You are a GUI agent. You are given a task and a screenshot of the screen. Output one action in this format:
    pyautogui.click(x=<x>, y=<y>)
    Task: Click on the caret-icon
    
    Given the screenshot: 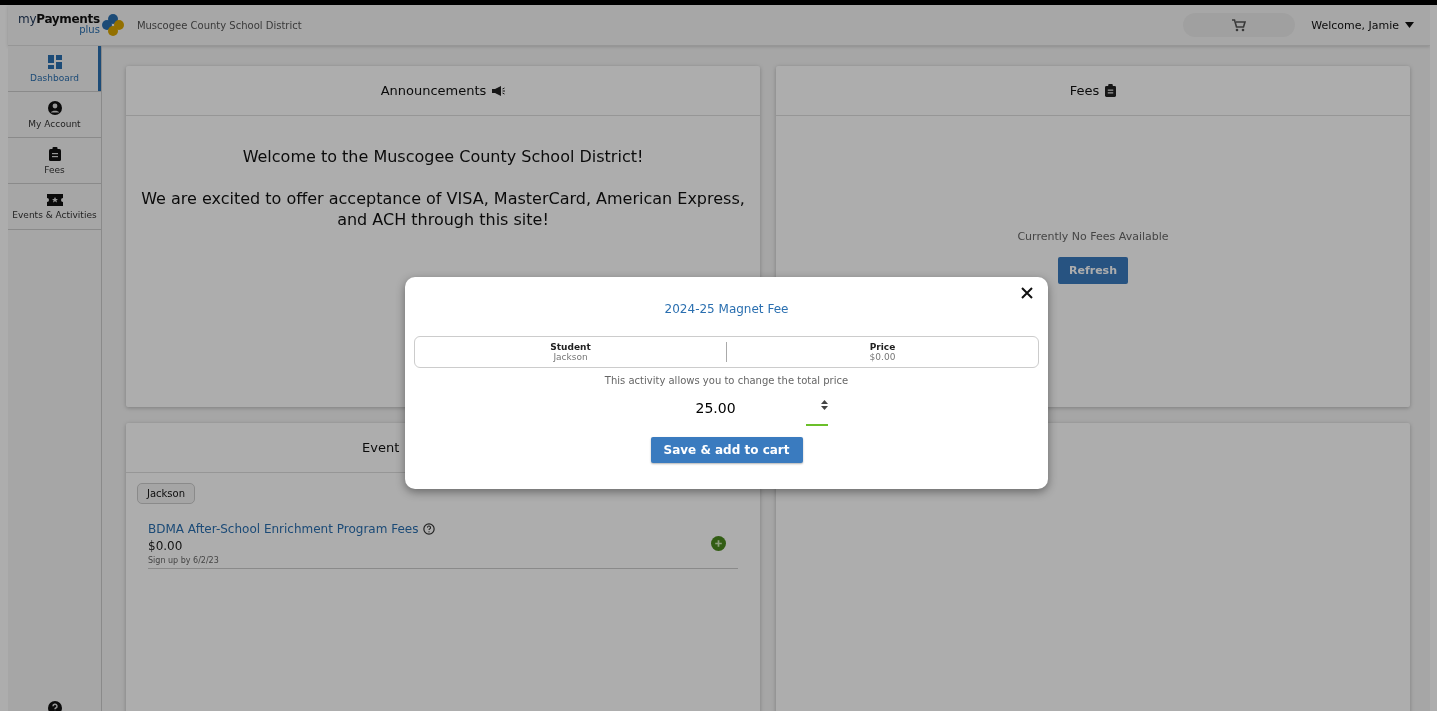 What is the action you would take?
    pyautogui.click(x=1409, y=25)
    